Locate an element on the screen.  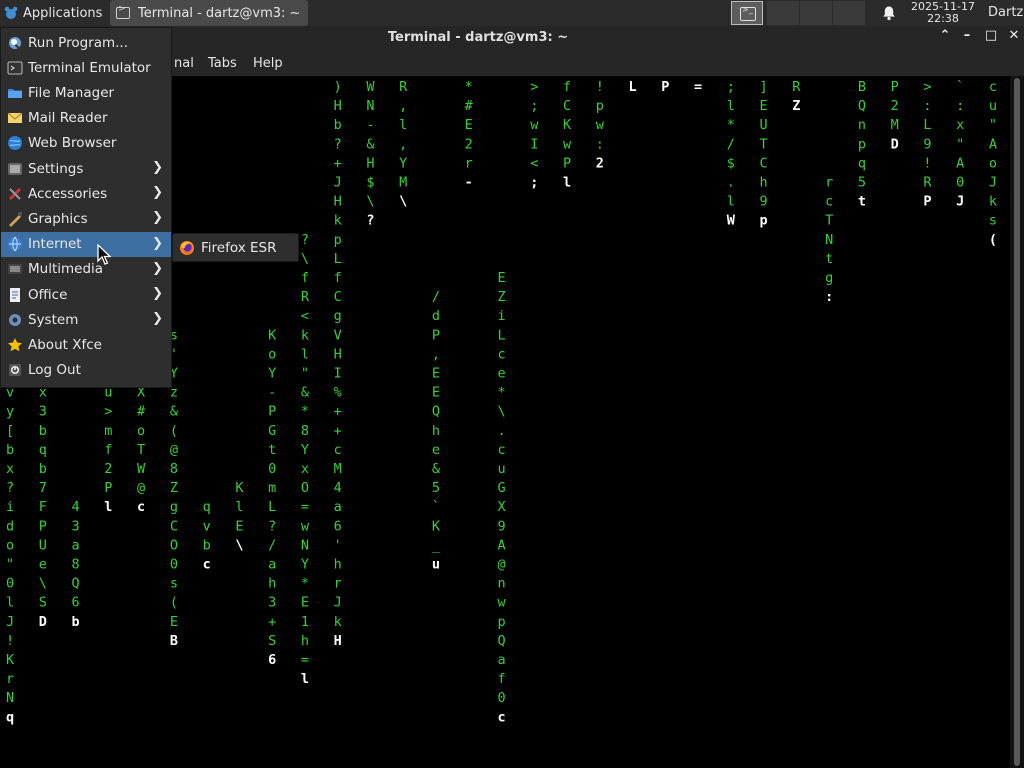
matrix-char: 6 is located at coordinates (272, 660).